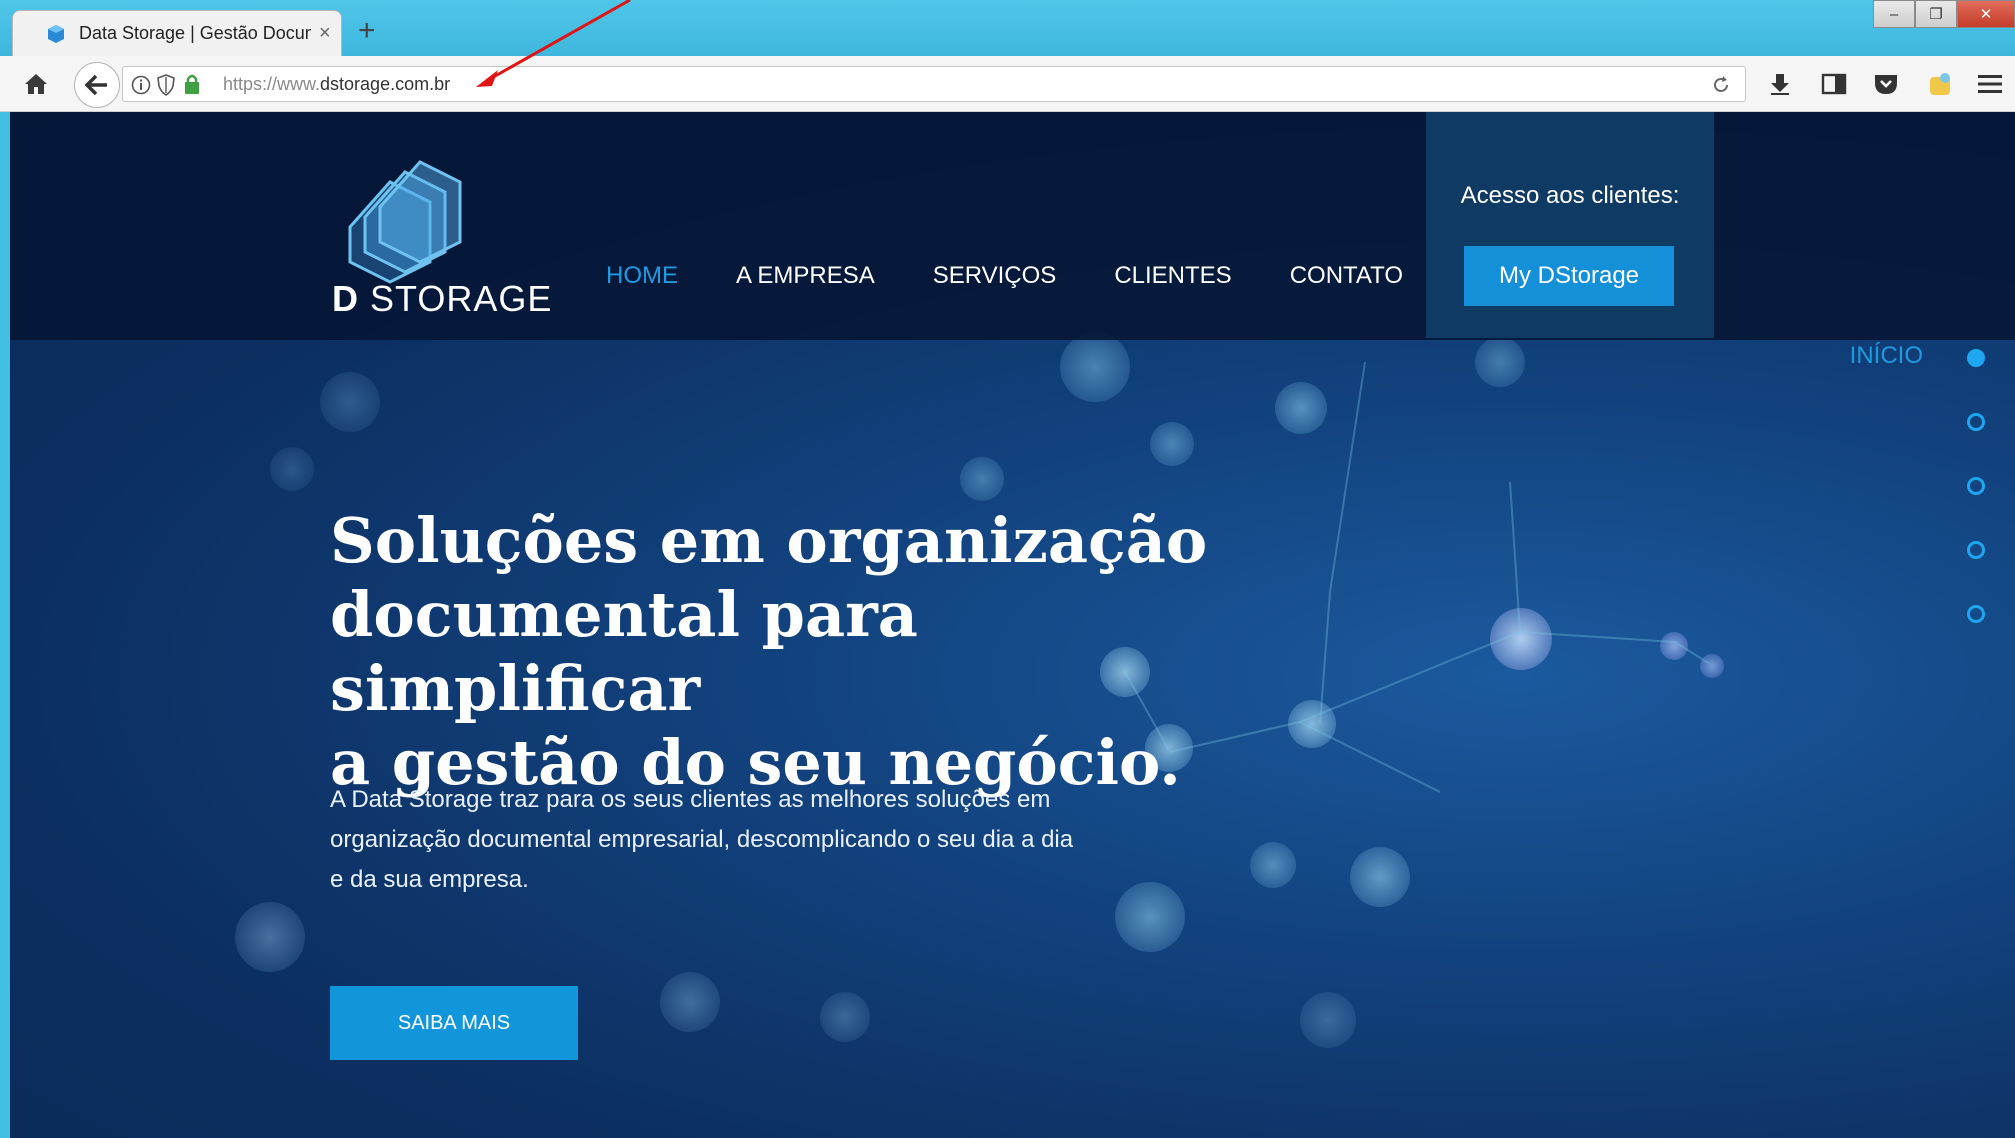  I want to click on tab-close-icon: ×, so click(325, 33).